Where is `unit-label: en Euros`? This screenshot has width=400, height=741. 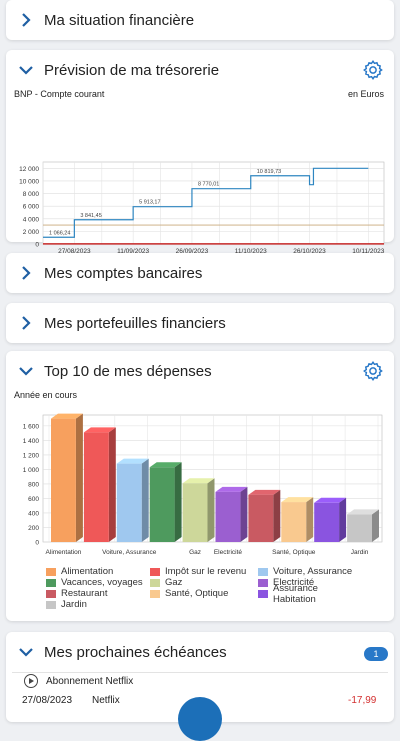
unit-label: en Euros is located at coordinates (366, 94).